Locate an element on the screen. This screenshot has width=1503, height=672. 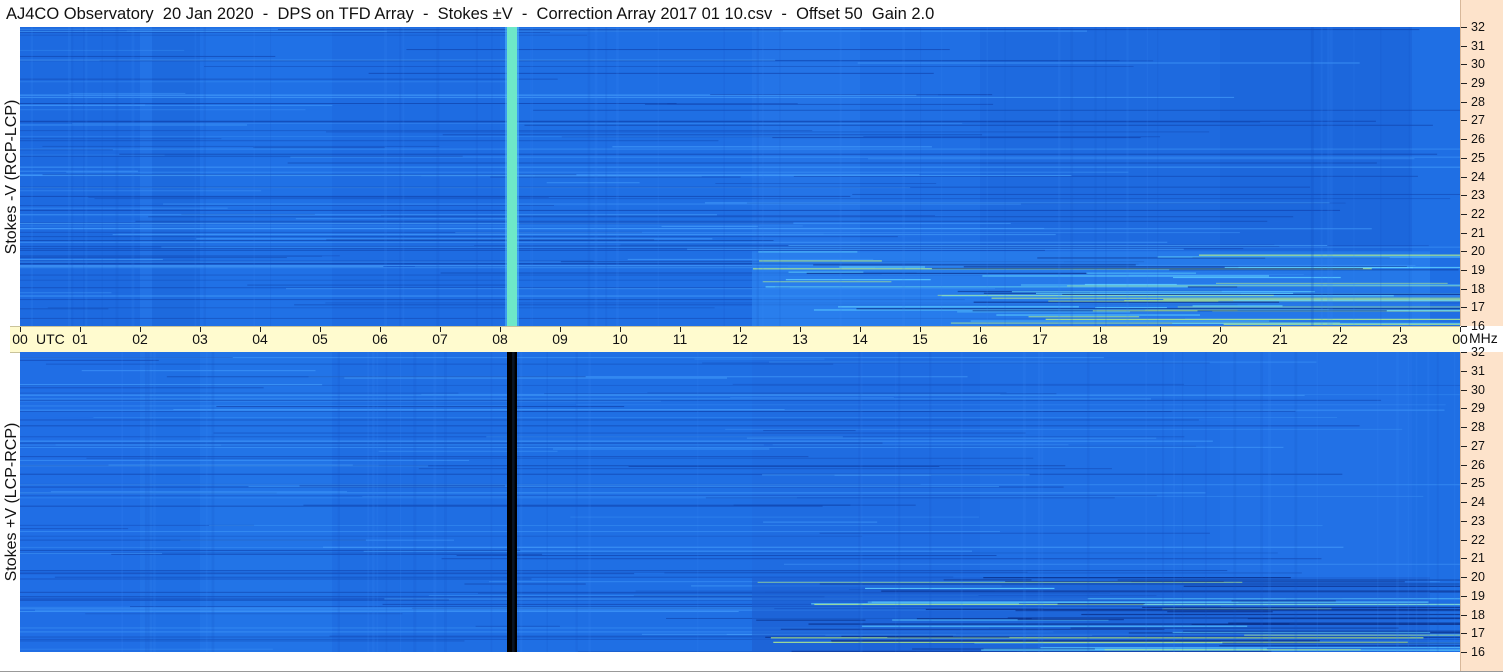
freq-tick-label: 17 is located at coordinates (1478, 633).